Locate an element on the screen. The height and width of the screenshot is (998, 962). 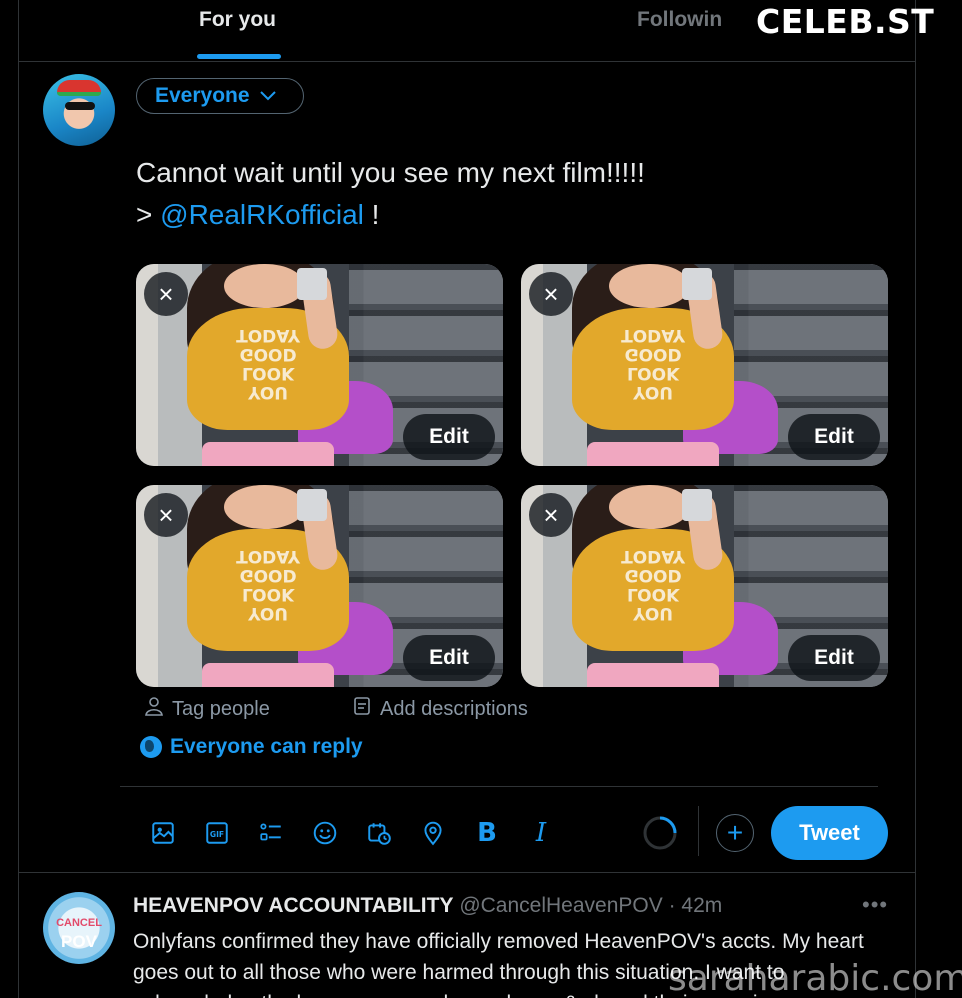
media-attachment-4: YOU LOOK GOOD TODAY × Edit is located at coordinates (704, 586).